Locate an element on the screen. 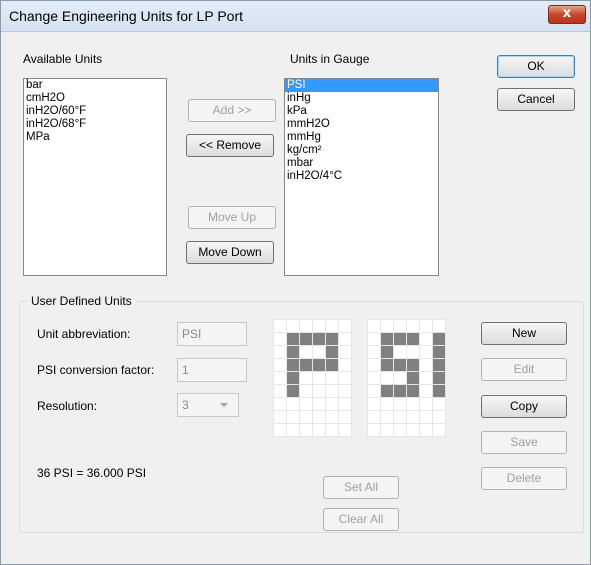  move-down-button: Move Down is located at coordinates (230, 252).